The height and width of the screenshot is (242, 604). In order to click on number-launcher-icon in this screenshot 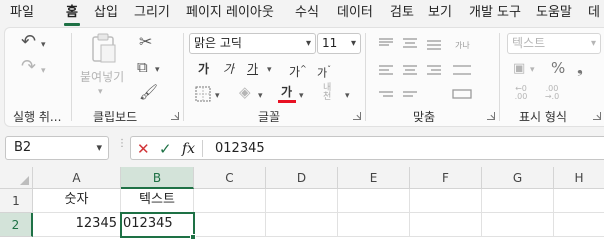, I will do `click(597, 116)`.